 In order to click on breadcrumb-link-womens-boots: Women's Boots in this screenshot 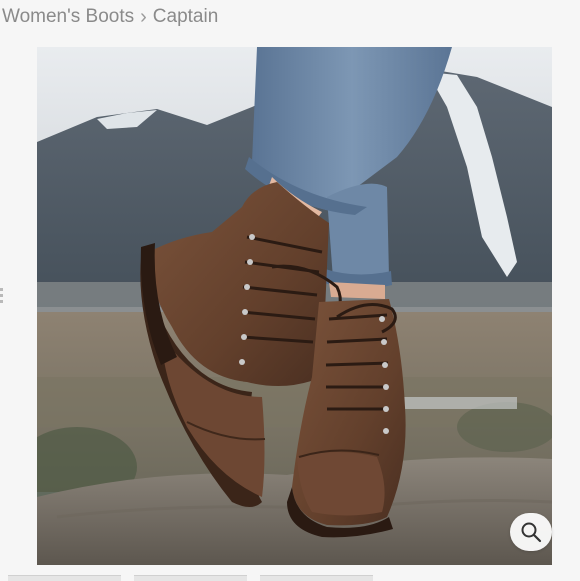, I will do `click(68, 17)`.